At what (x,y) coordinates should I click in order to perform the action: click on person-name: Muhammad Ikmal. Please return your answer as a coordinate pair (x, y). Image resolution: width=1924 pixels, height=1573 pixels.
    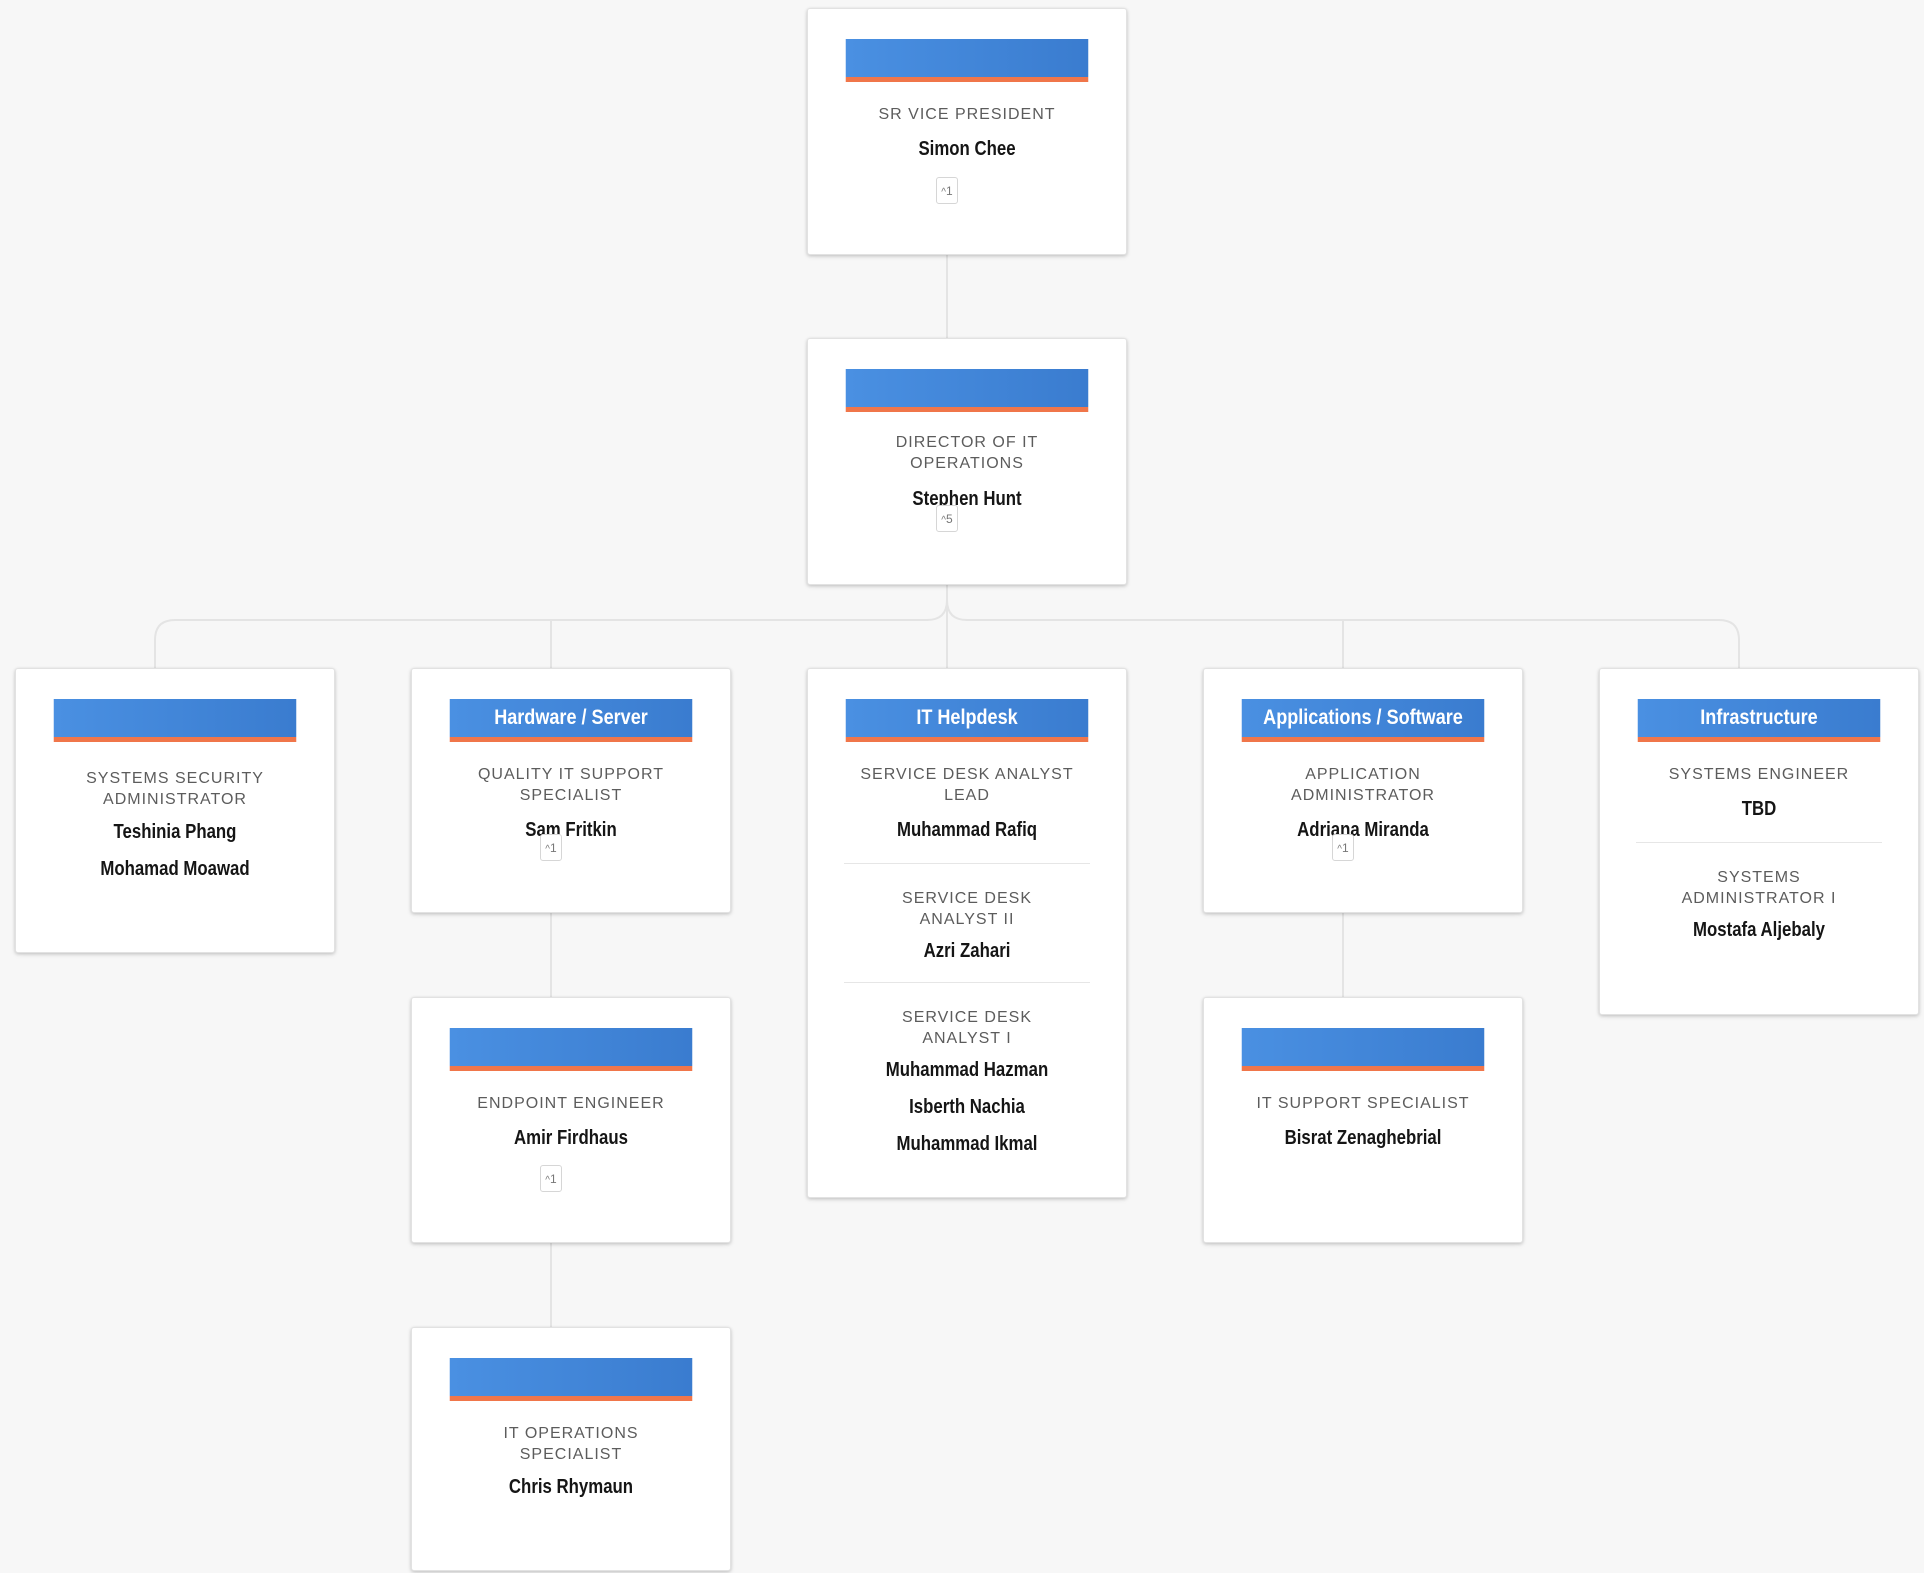
    Looking at the image, I should click on (967, 1144).